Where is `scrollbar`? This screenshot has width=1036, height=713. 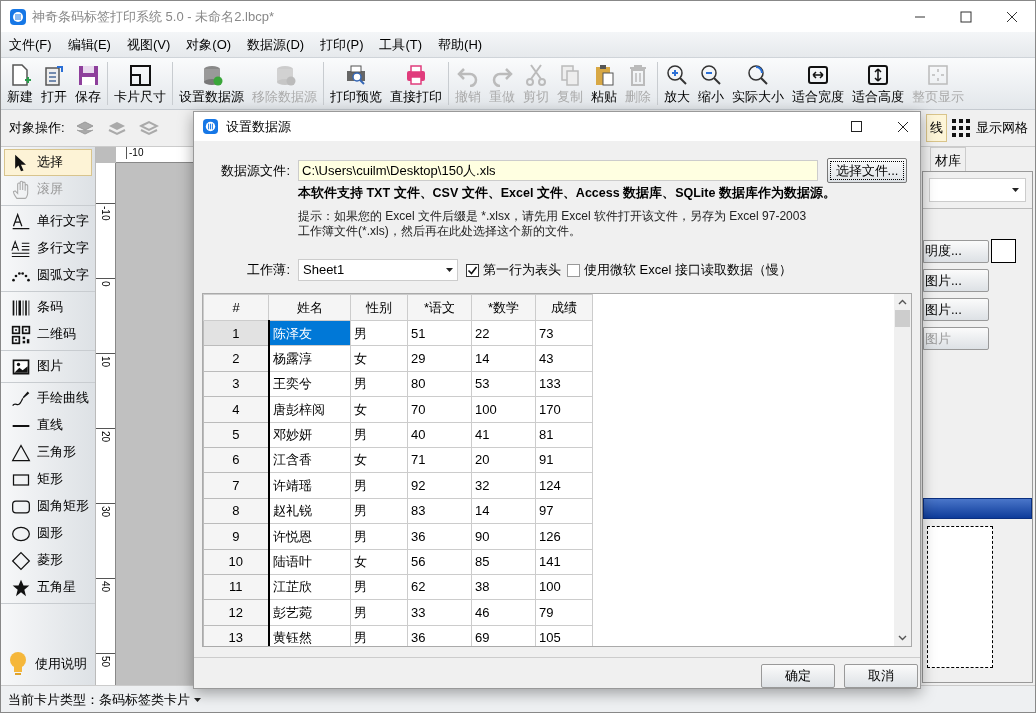
scrollbar is located at coordinates (902, 470).